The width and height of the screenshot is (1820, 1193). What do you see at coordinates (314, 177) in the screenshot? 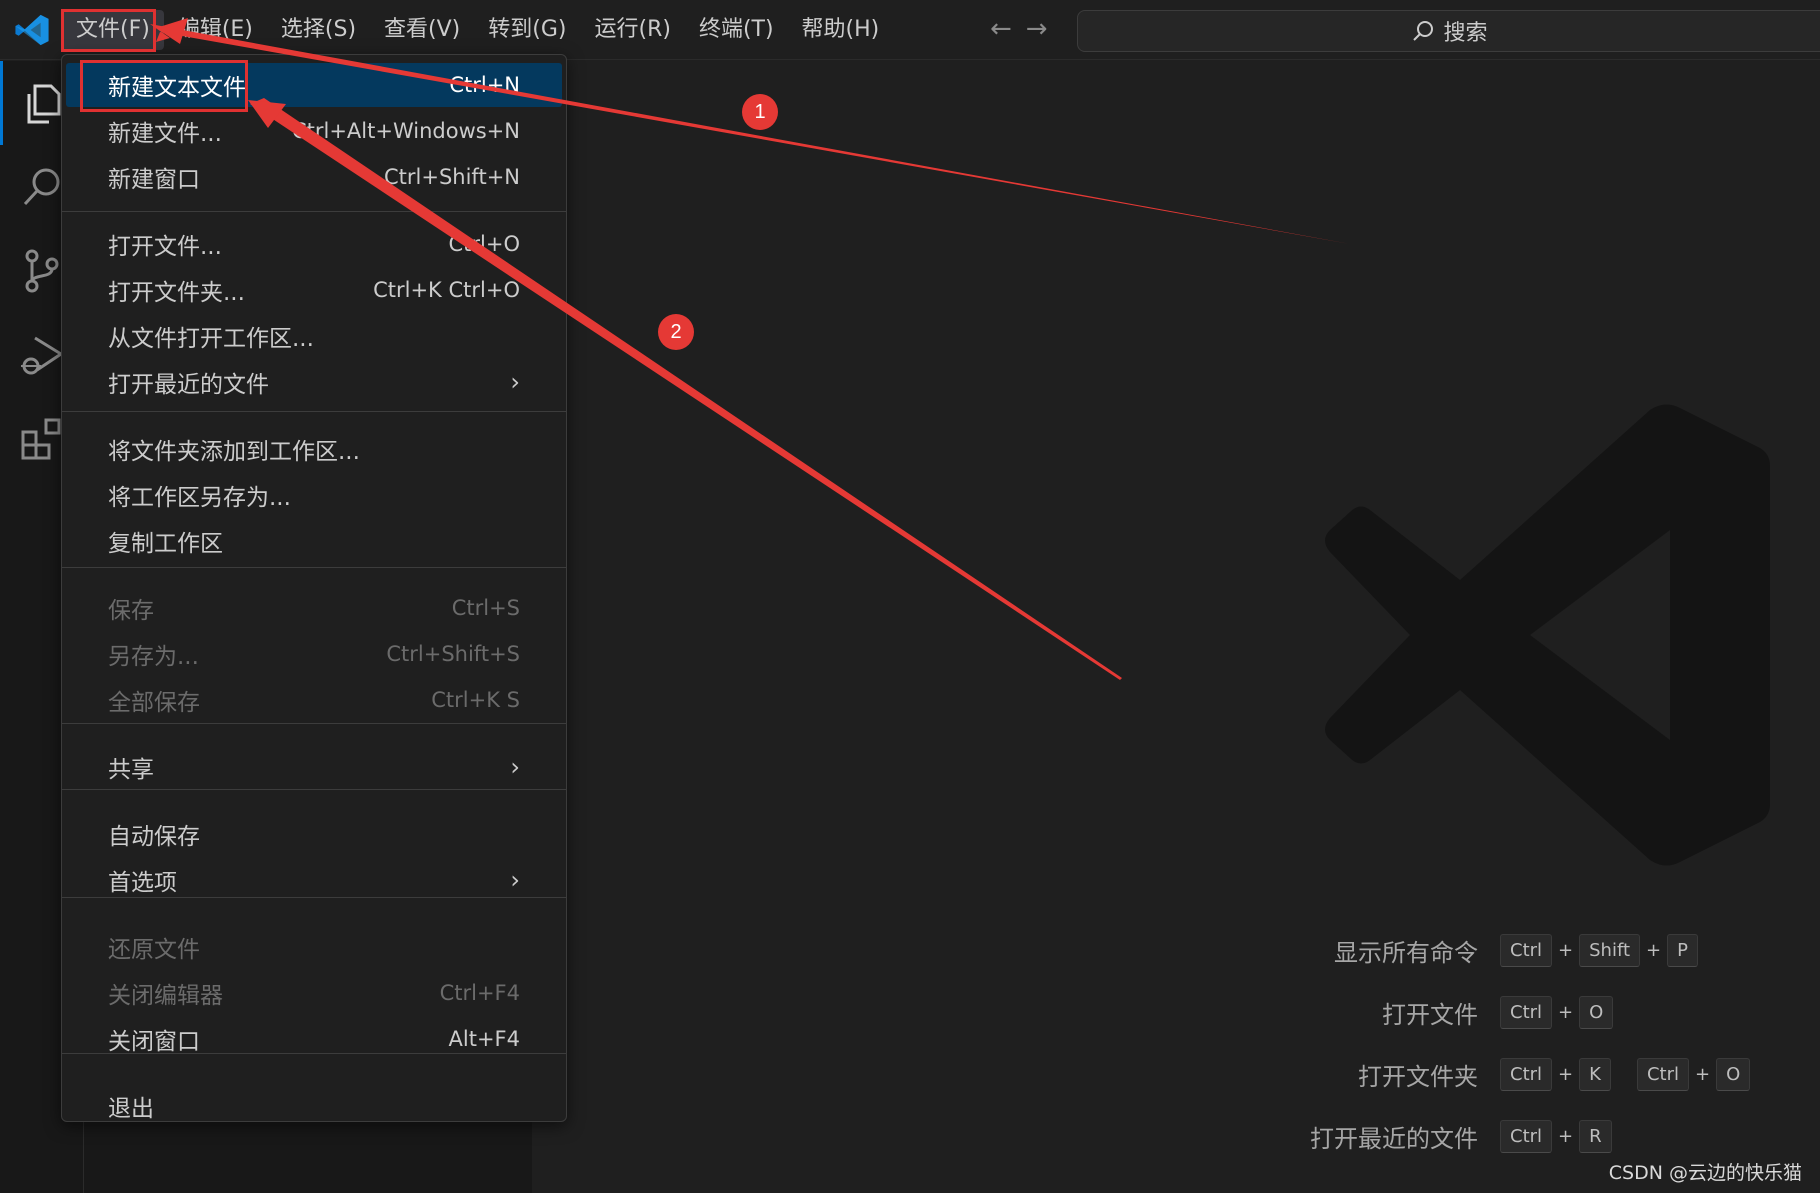
I see `file-menu-item: 新建窗口 Ctrl+Shift+N` at bounding box center [314, 177].